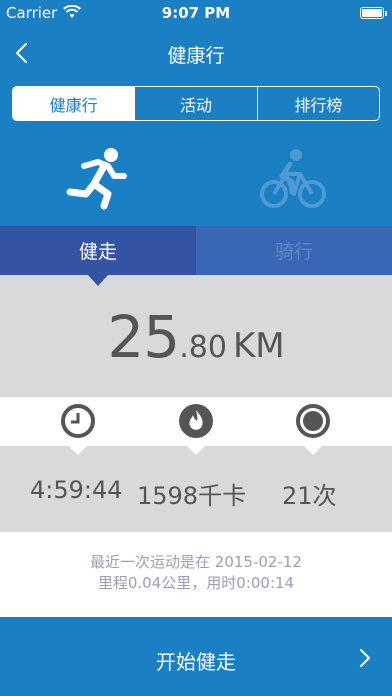  I want to click on segment-health-walk: 健康行, so click(74, 103).